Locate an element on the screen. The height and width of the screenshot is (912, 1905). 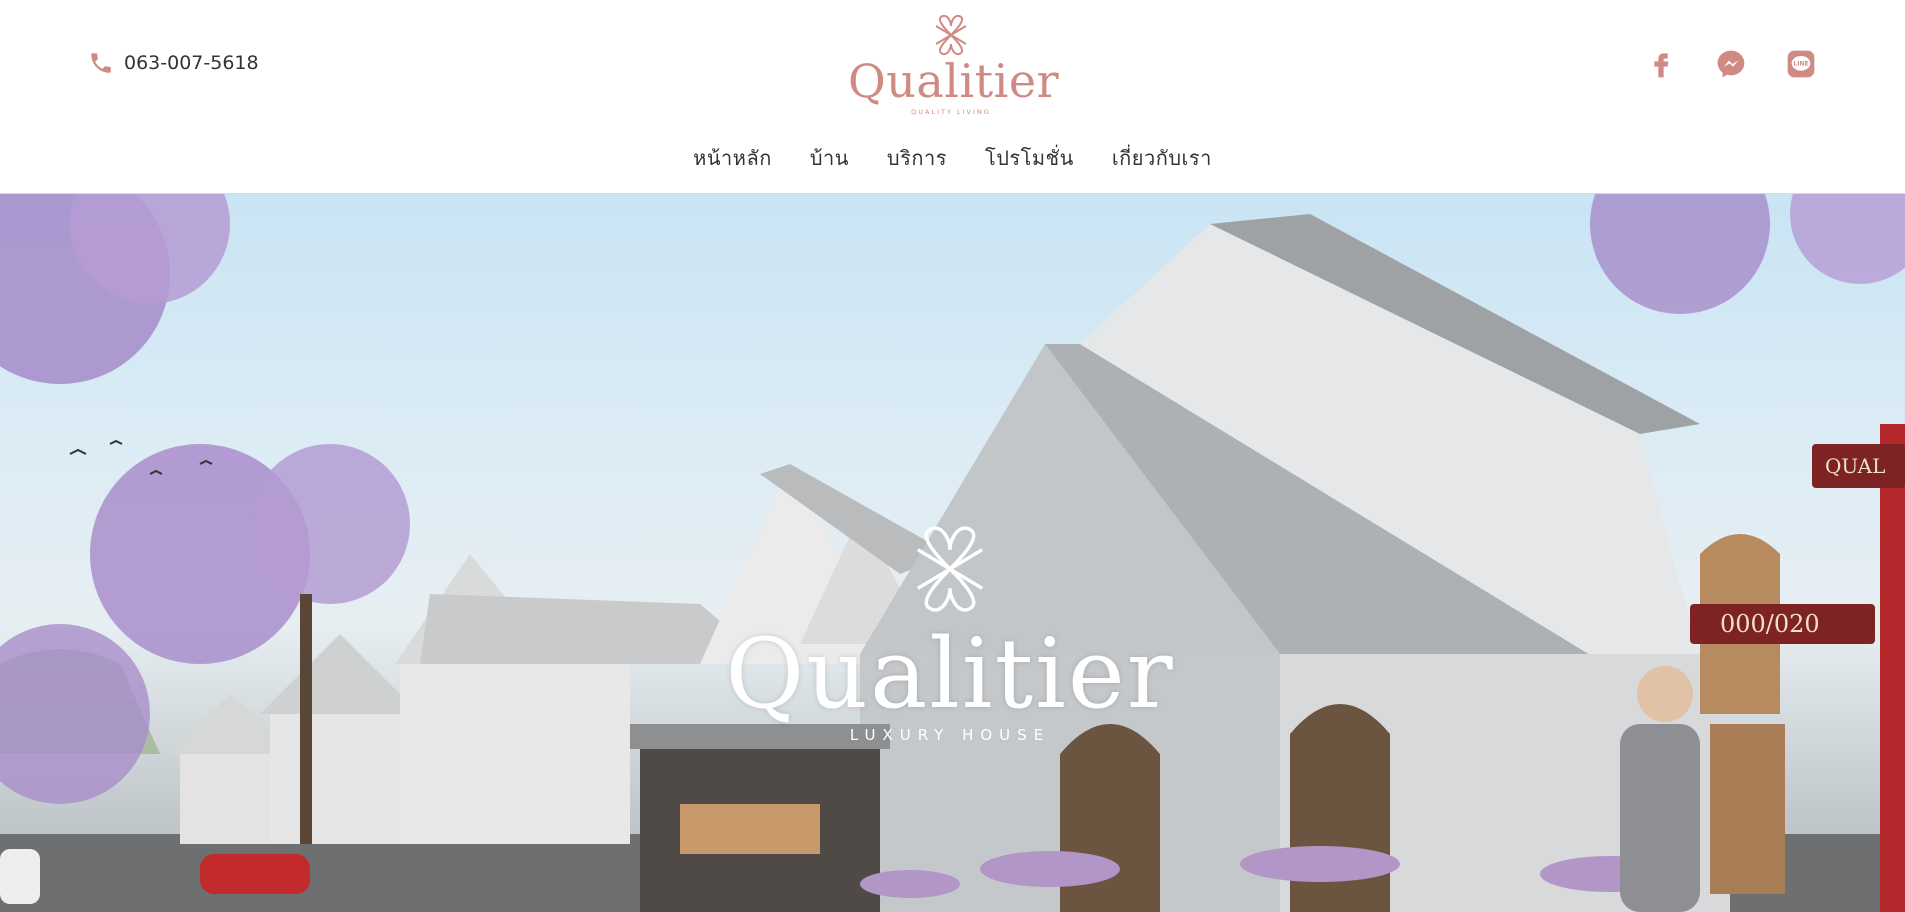
phone-icon is located at coordinates (101, 63).